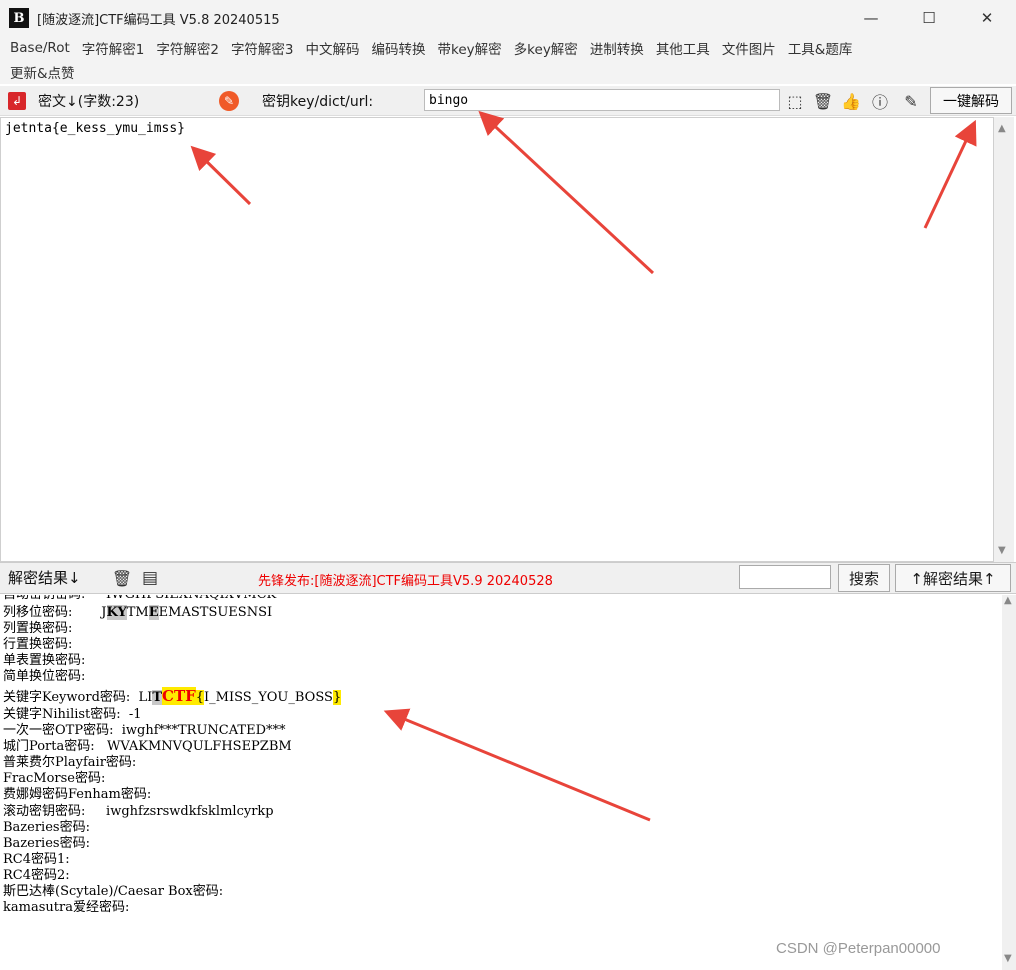 The image size is (1016, 970). Describe the element at coordinates (89, 102) in the screenshot. I see `cipher-label: 密文↓(字数:23)` at that location.